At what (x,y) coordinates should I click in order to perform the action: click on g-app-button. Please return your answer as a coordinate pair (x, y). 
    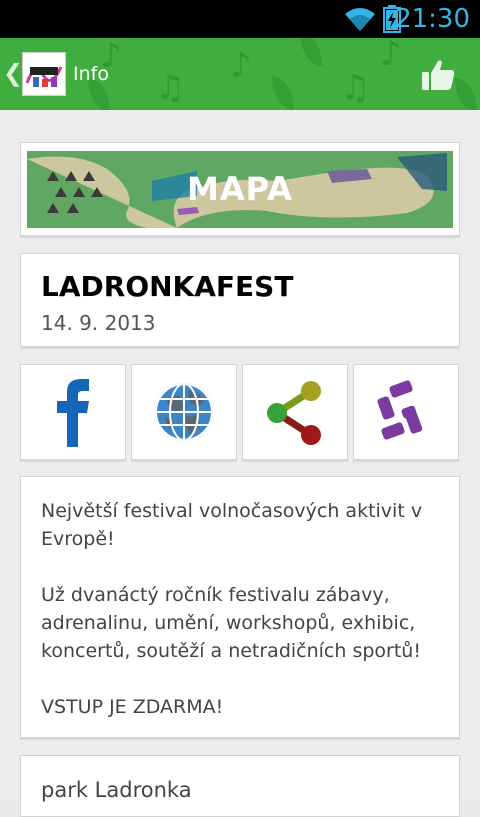
    Looking at the image, I should click on (406, 412).